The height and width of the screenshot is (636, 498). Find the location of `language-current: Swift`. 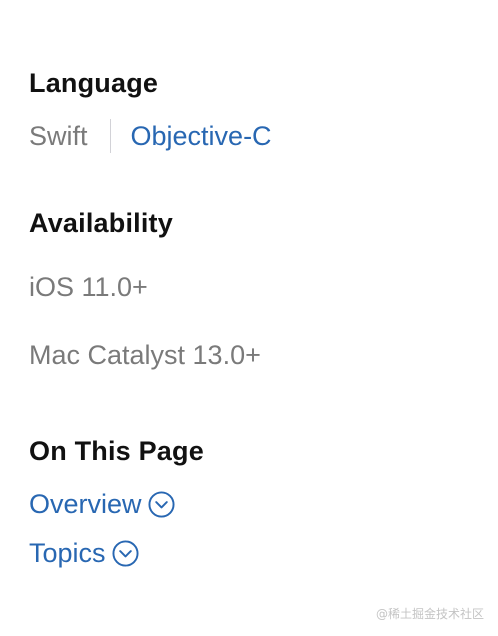

language-current: Swift is located at coordinates (58, 135).